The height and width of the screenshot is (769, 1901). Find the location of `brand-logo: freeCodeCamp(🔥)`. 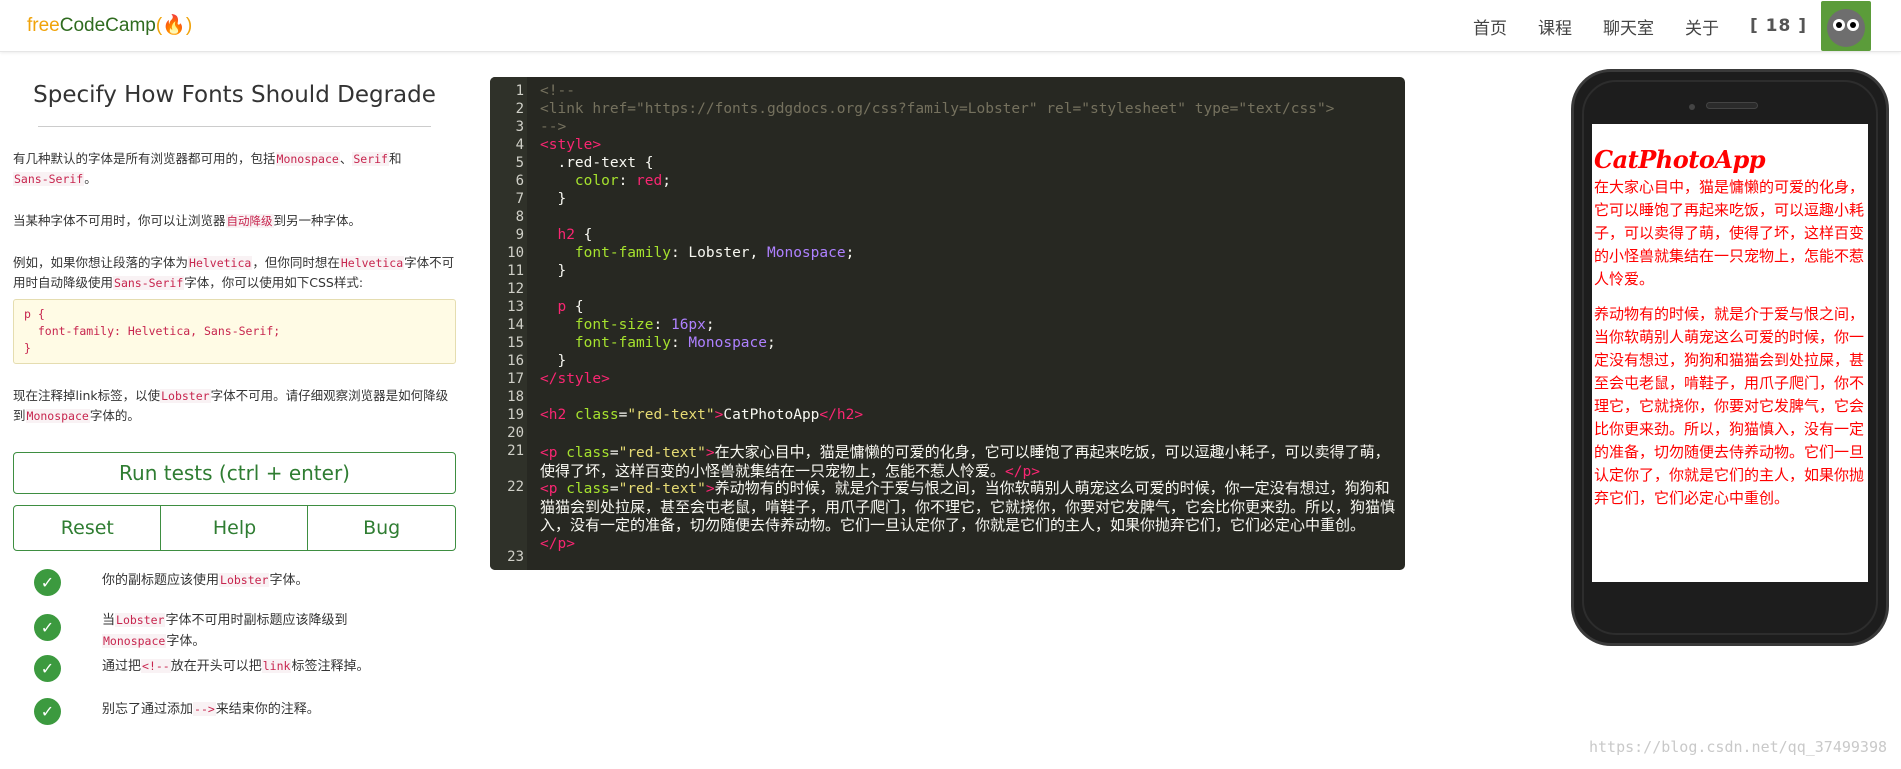

brand-logo: freeCodeCamp(🔥) is located at coordinates (109, 25).